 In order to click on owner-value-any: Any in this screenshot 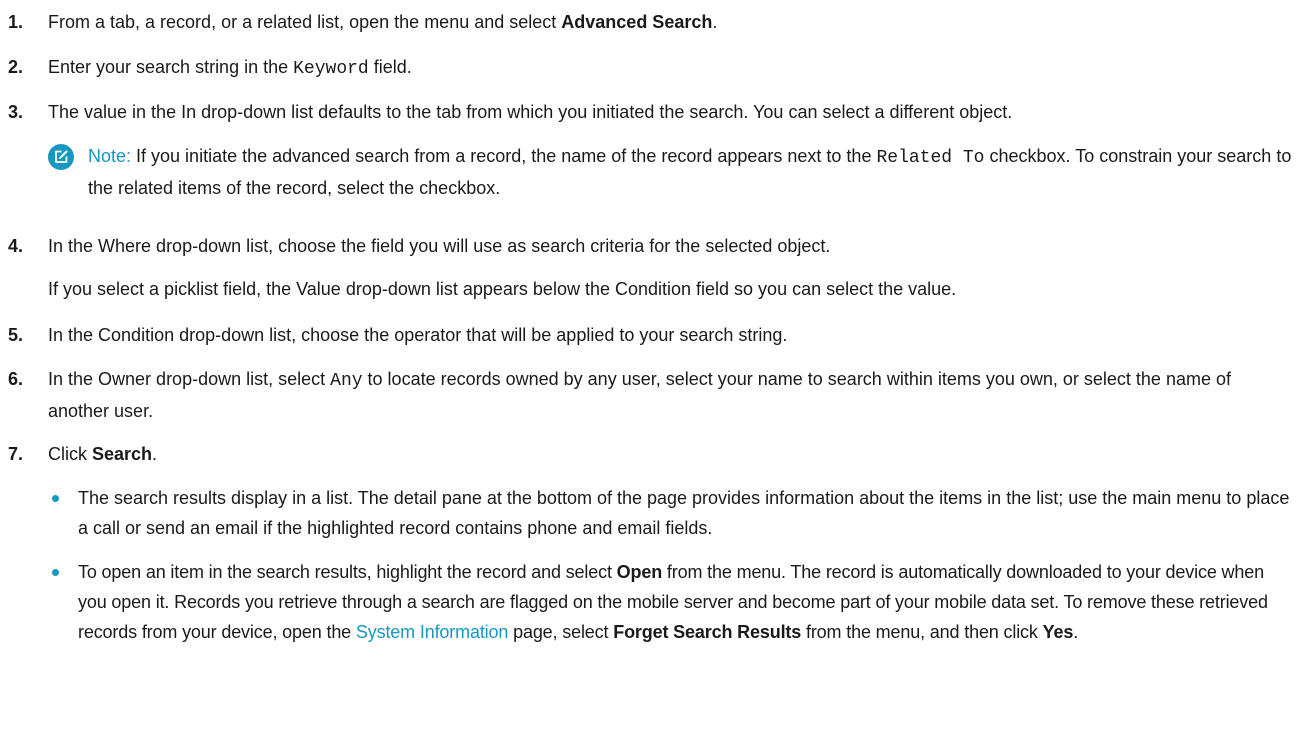, I will do `click(346, 381)`.